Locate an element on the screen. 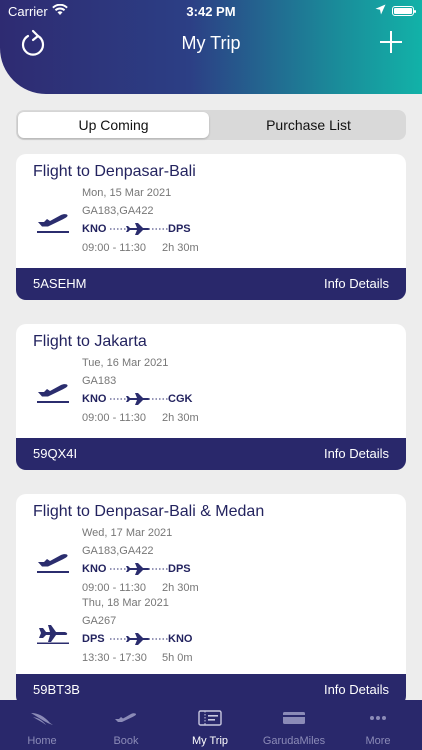 Image resolution: width=422 pixels, height=750 pixels. flight-date: Wed, 17 Mar 2021 is located at coordinates (127, 533).